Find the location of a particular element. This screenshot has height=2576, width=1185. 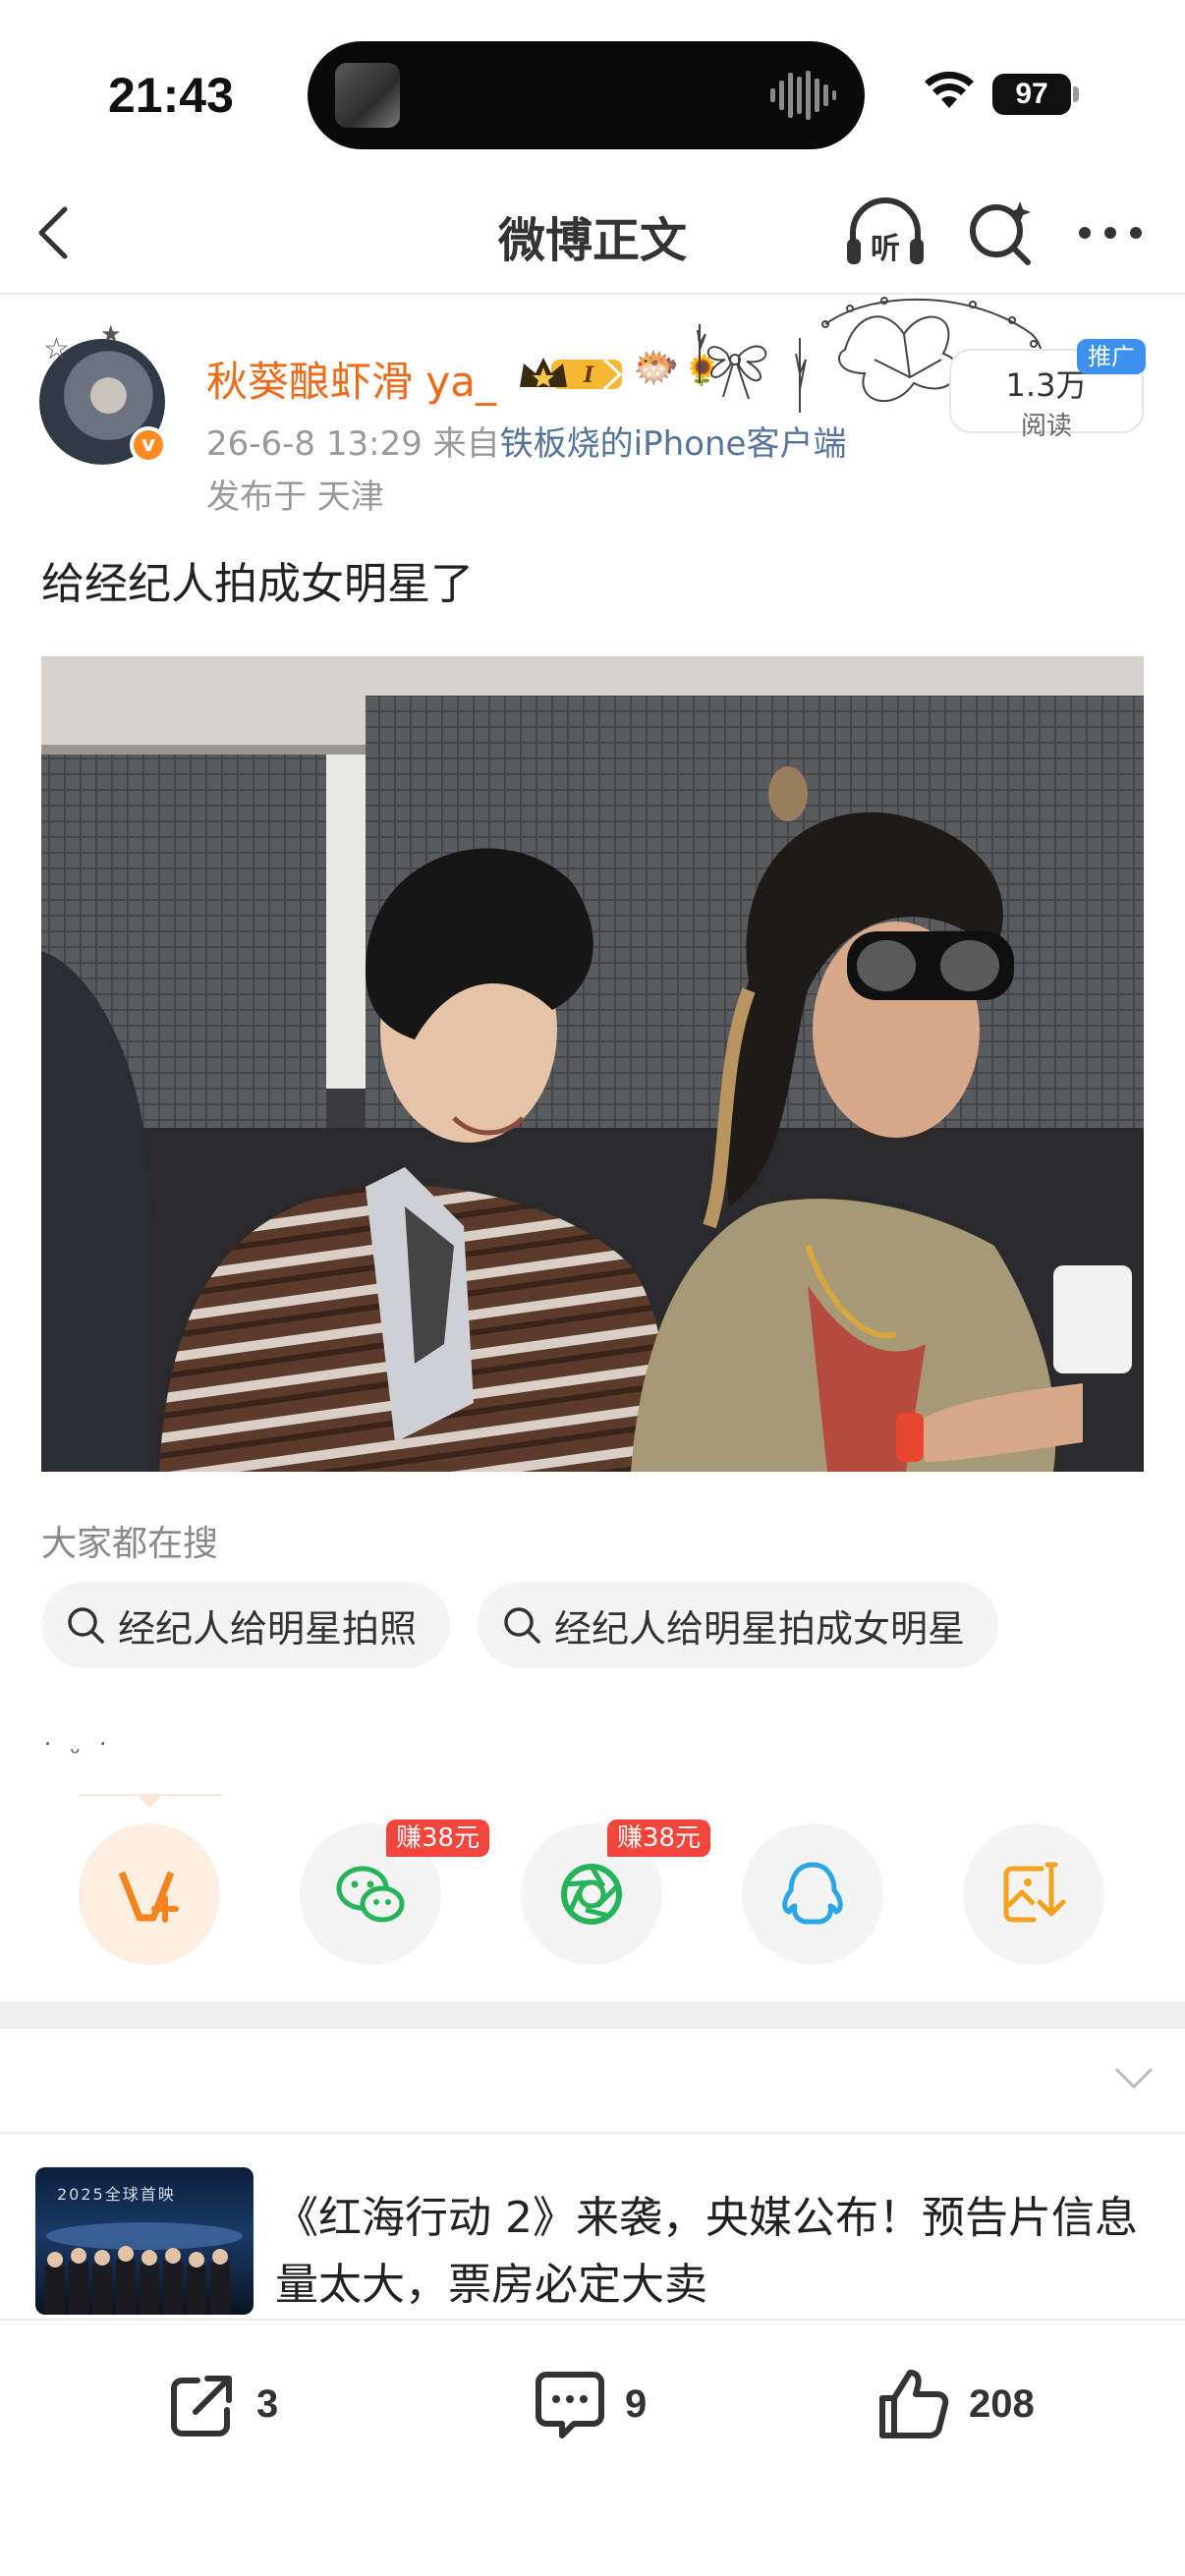

now-playing-thumbnail is located at coordinates (368, 95).